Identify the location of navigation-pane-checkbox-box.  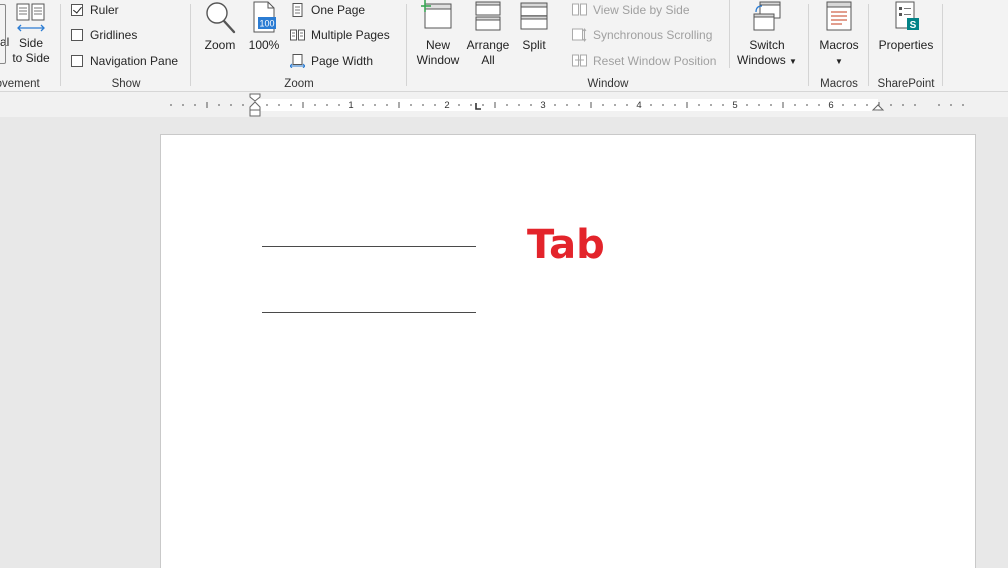
(77, 61).